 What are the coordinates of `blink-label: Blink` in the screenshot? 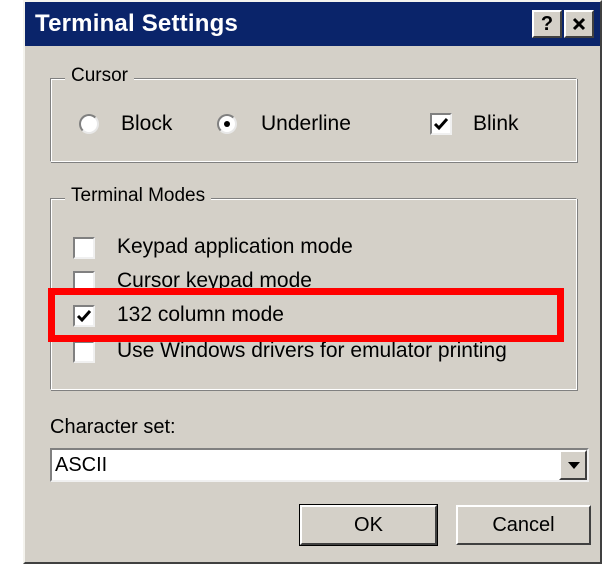 It's located at (496, 124).